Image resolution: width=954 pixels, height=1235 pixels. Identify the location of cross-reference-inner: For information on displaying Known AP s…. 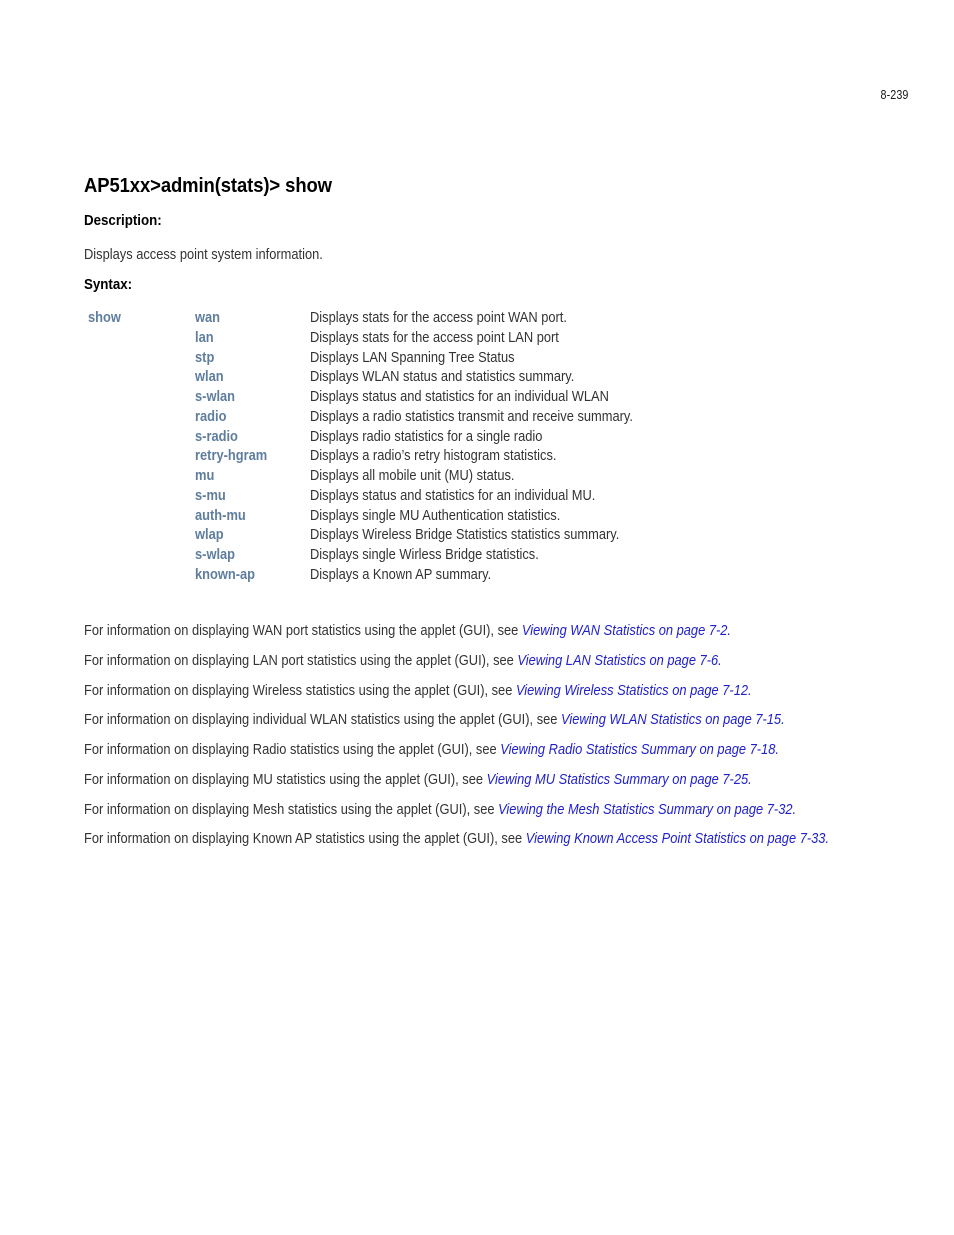
(456, 839).